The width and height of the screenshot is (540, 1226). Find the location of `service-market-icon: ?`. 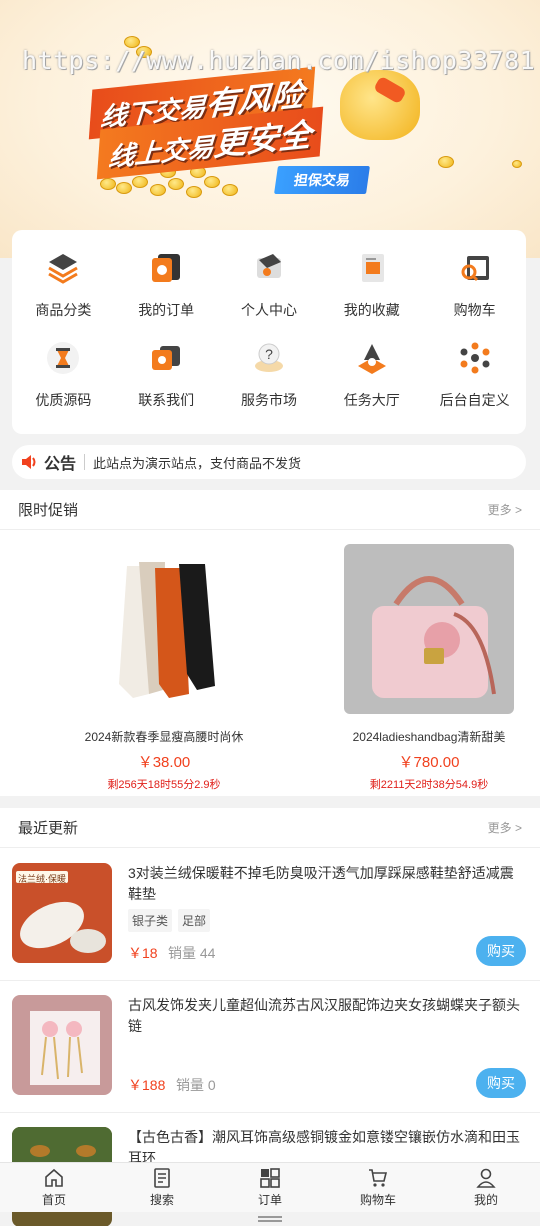

service-market-icon: ? is located at coordinates (269, 358).